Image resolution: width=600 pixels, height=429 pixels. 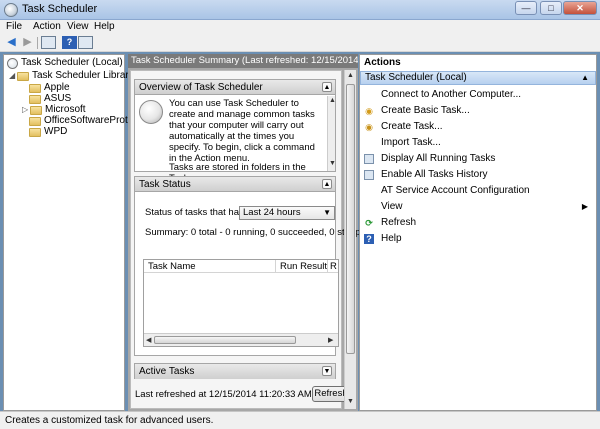 I want to click on summary-scrollbar: ▲ ▼, so click(x=350, y=239).